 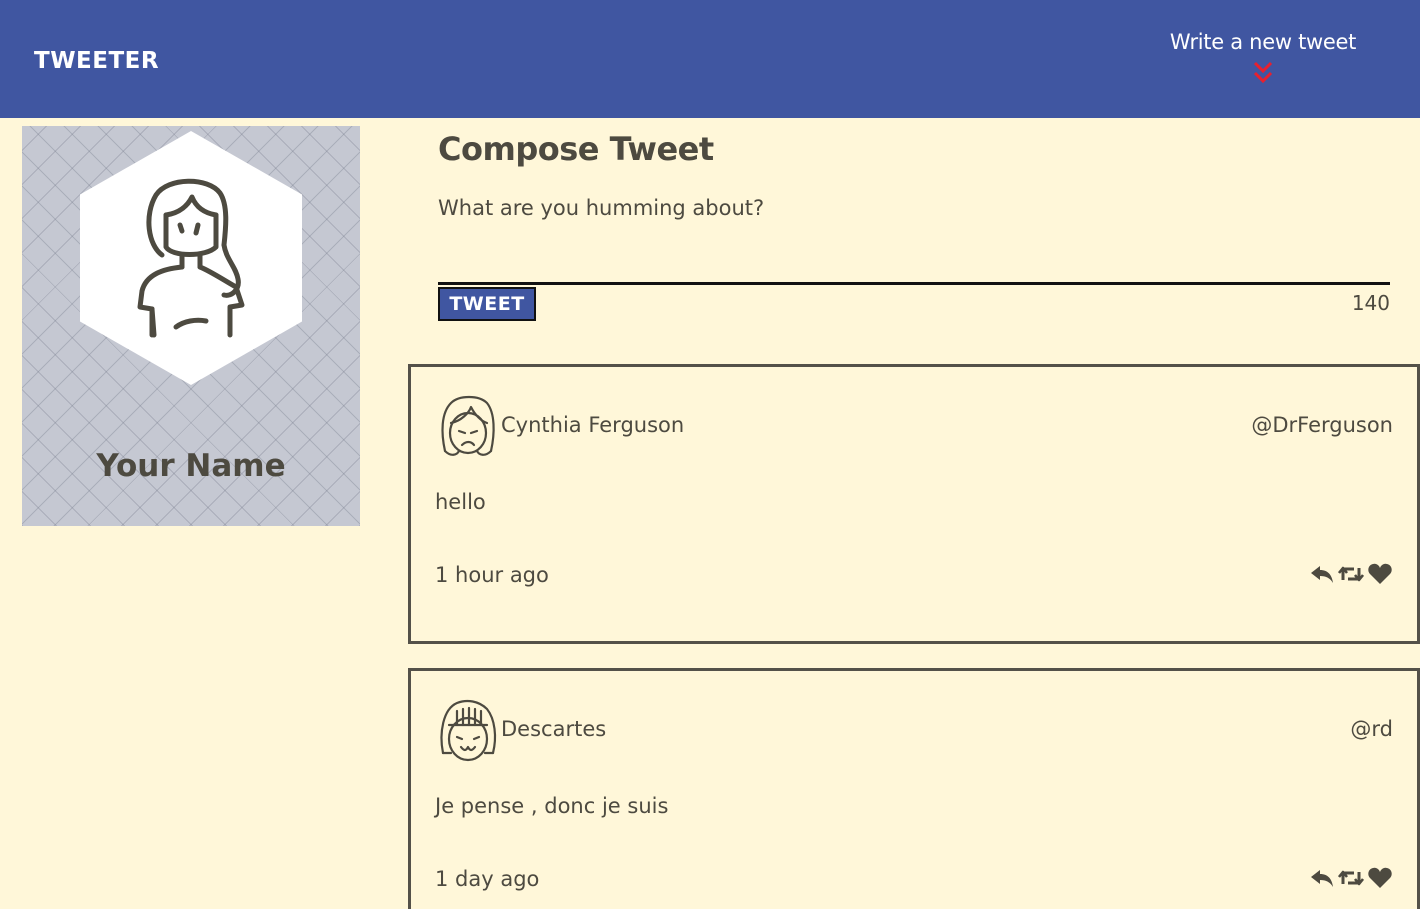 I want to click on tweet-author-handle: @rd, so click(x=1371, y=729).